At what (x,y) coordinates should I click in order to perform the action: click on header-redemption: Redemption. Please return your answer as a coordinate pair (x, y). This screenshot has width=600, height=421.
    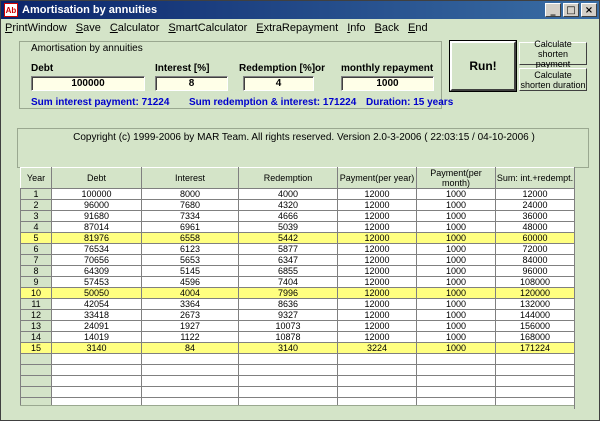
    Looking at the image, I should click on (288, 178).